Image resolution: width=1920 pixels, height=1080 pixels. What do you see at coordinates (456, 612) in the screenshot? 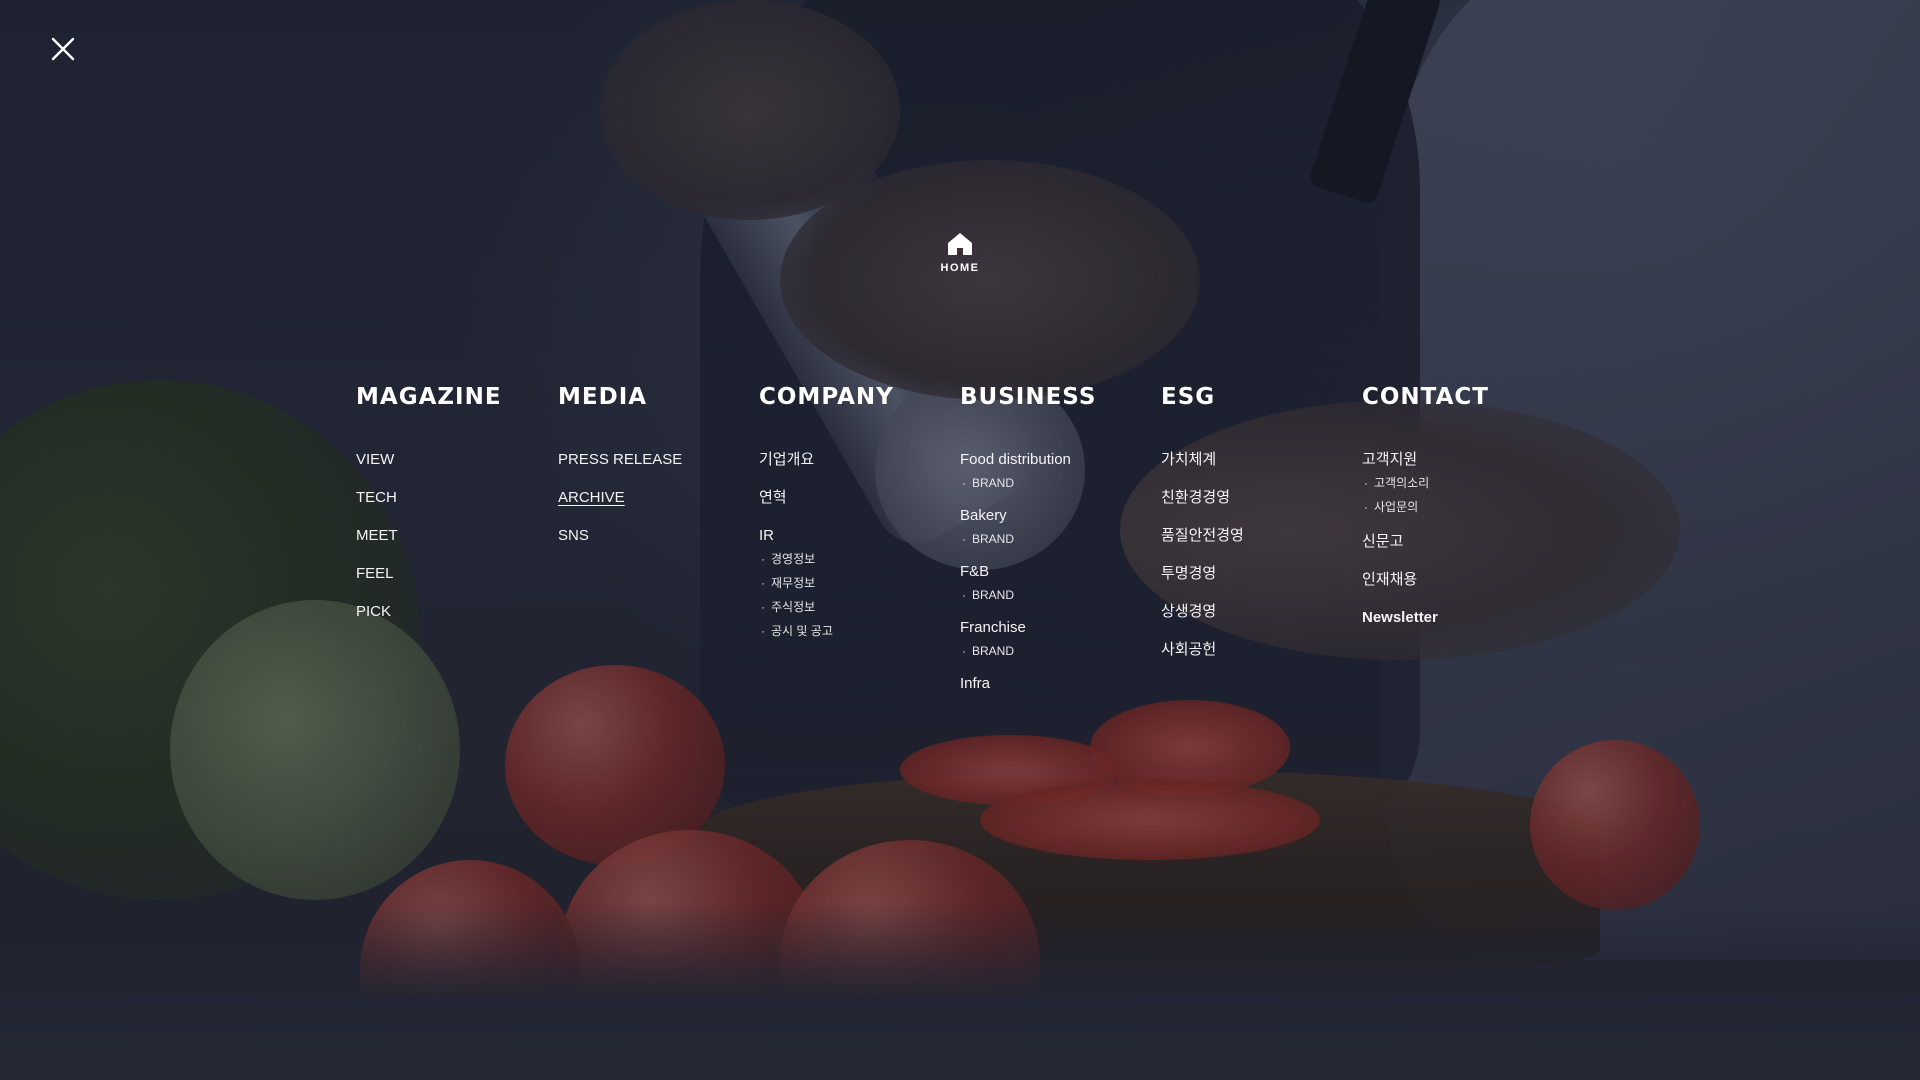
I see `menu-item-pick: PICK` at bounding box center [456, 612].